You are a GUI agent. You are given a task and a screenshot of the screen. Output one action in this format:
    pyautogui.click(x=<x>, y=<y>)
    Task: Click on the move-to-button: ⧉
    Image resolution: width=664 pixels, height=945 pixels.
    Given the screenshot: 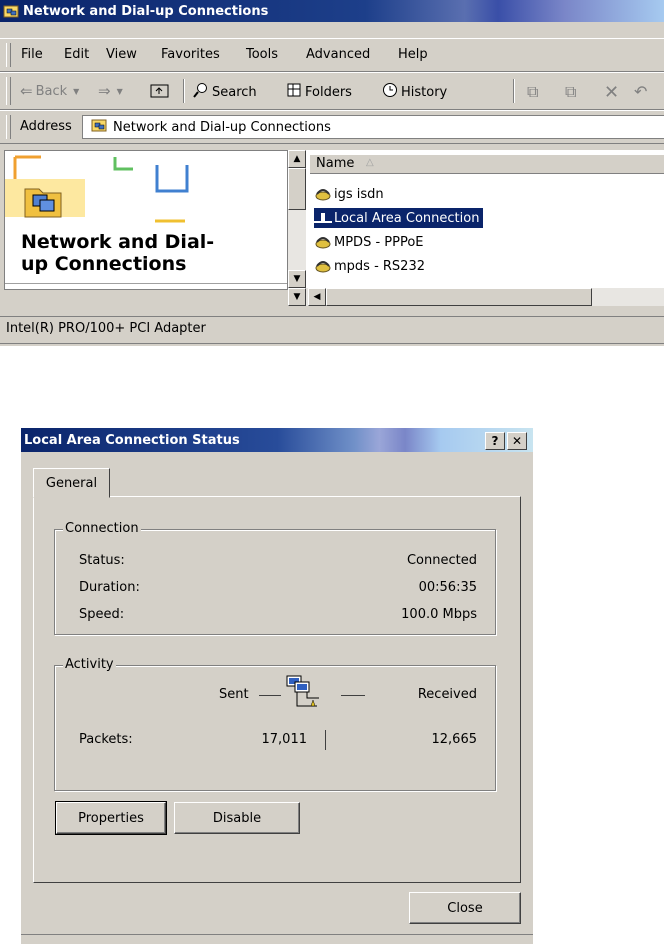 What is the action you would take?
    pyautogui.click(x=532, y=92)
    